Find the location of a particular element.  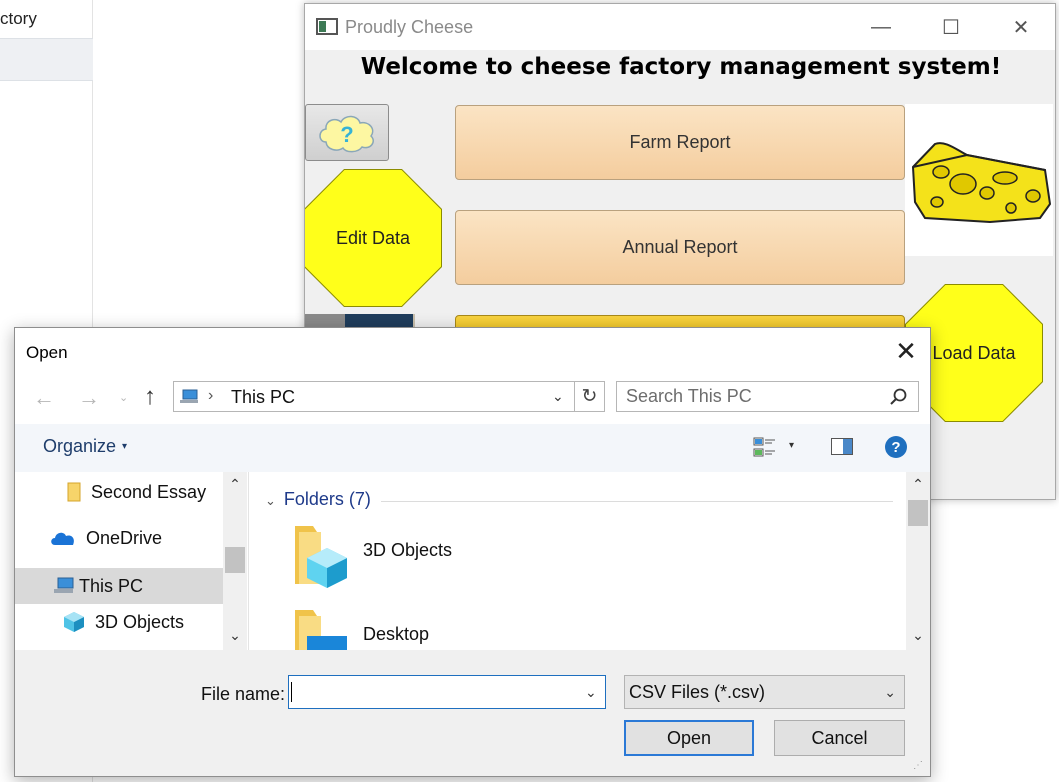

nav-item-3d-objects: 3D Objects is located at coordinates (119, 622).